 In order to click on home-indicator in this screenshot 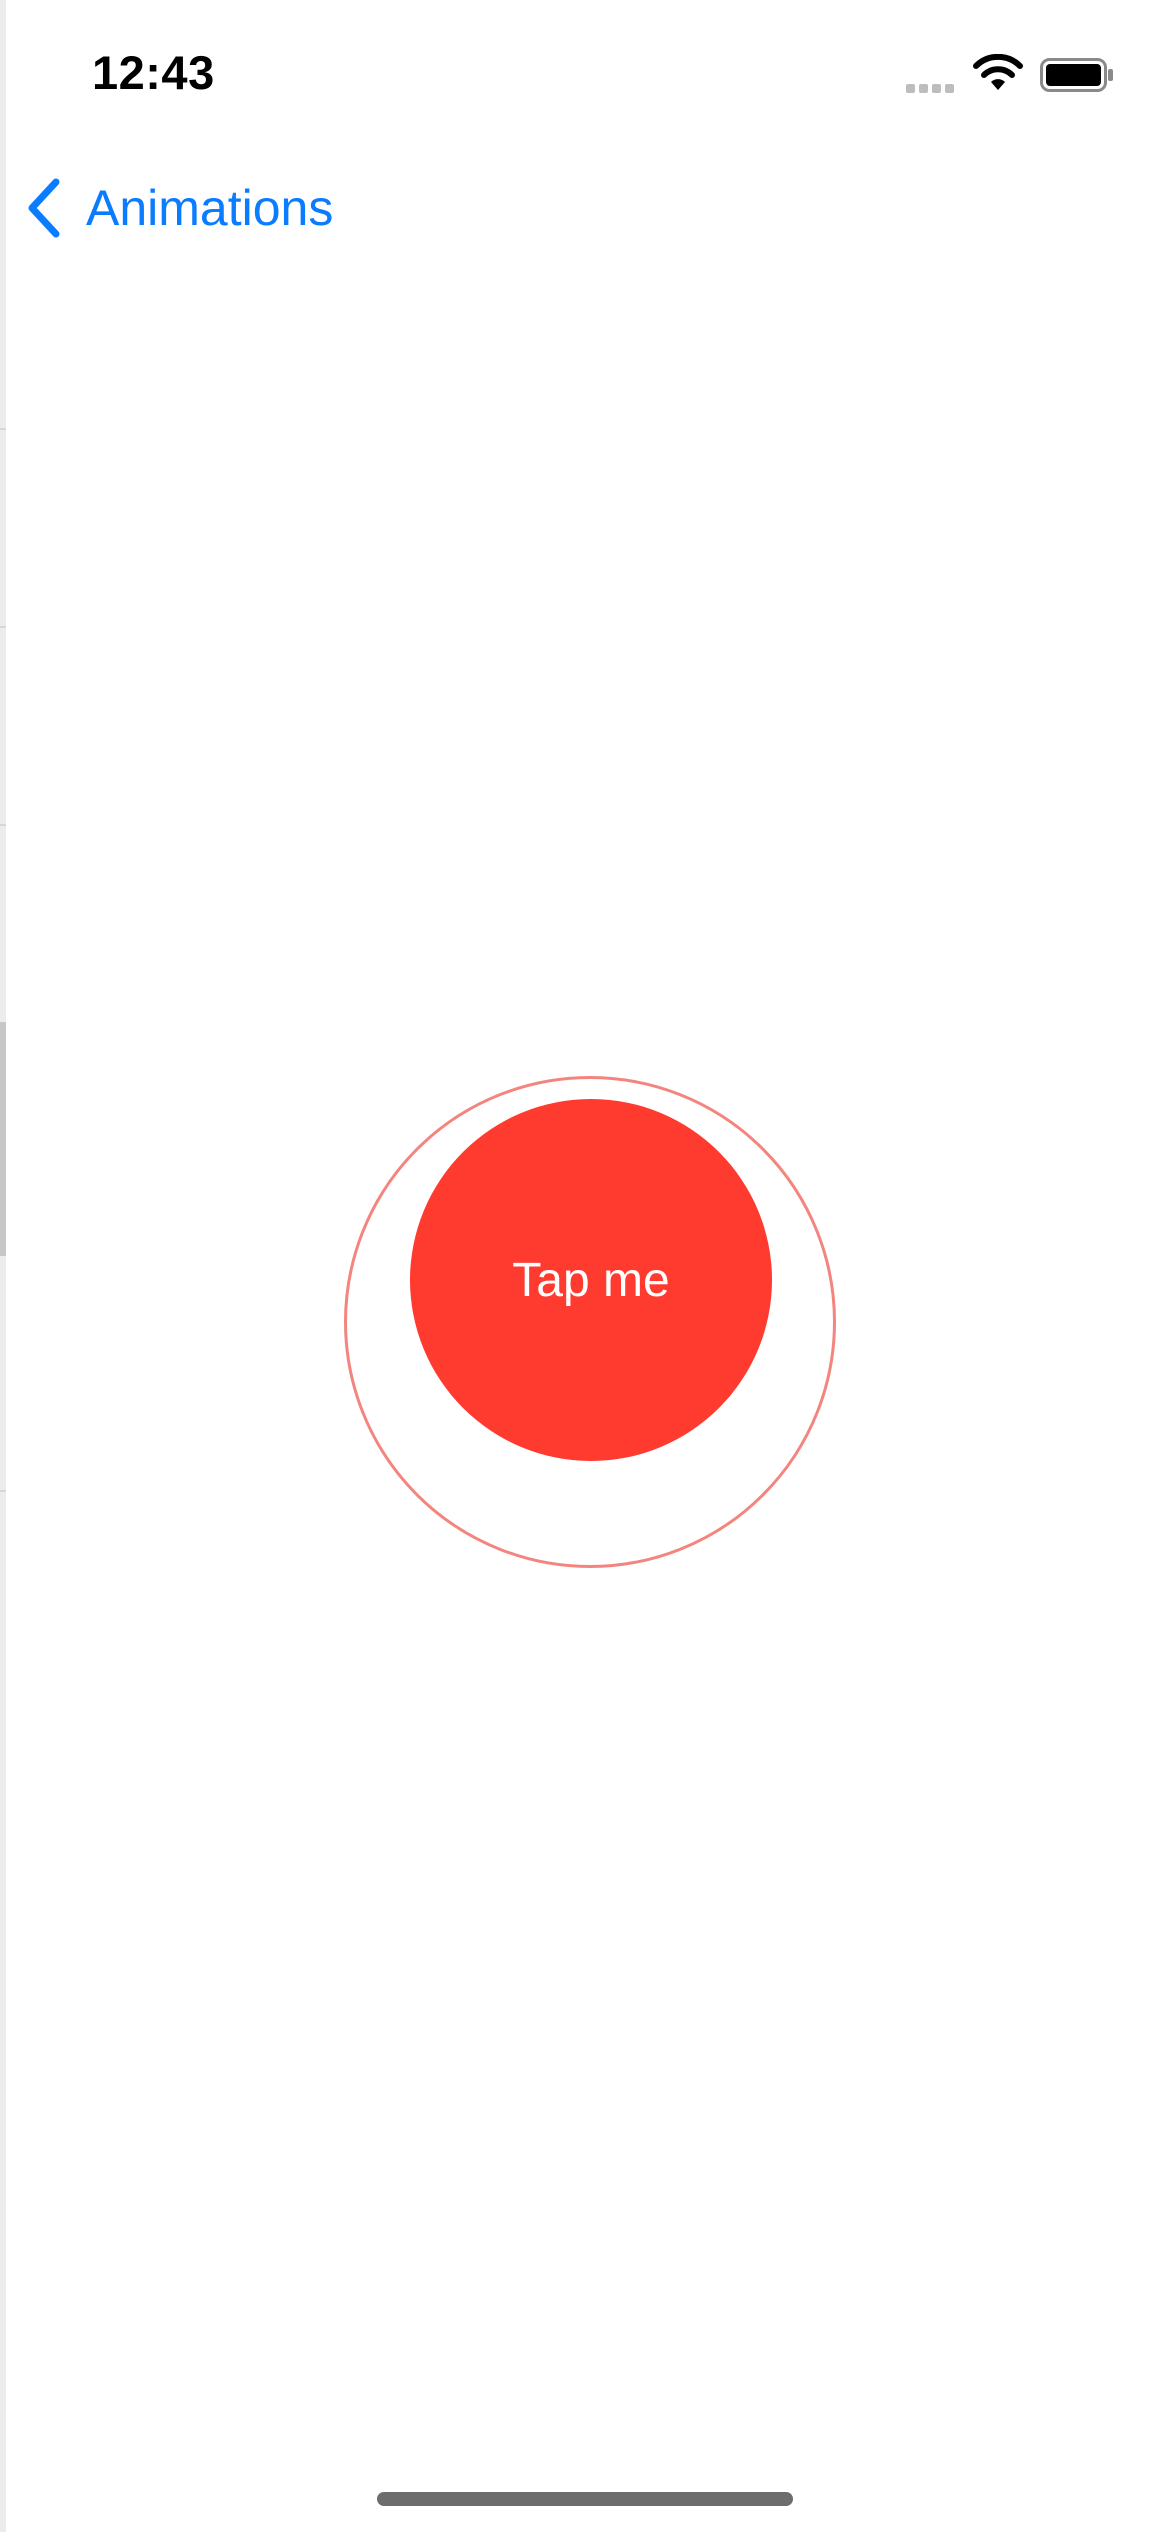, I will do `click(585, 2499)`.